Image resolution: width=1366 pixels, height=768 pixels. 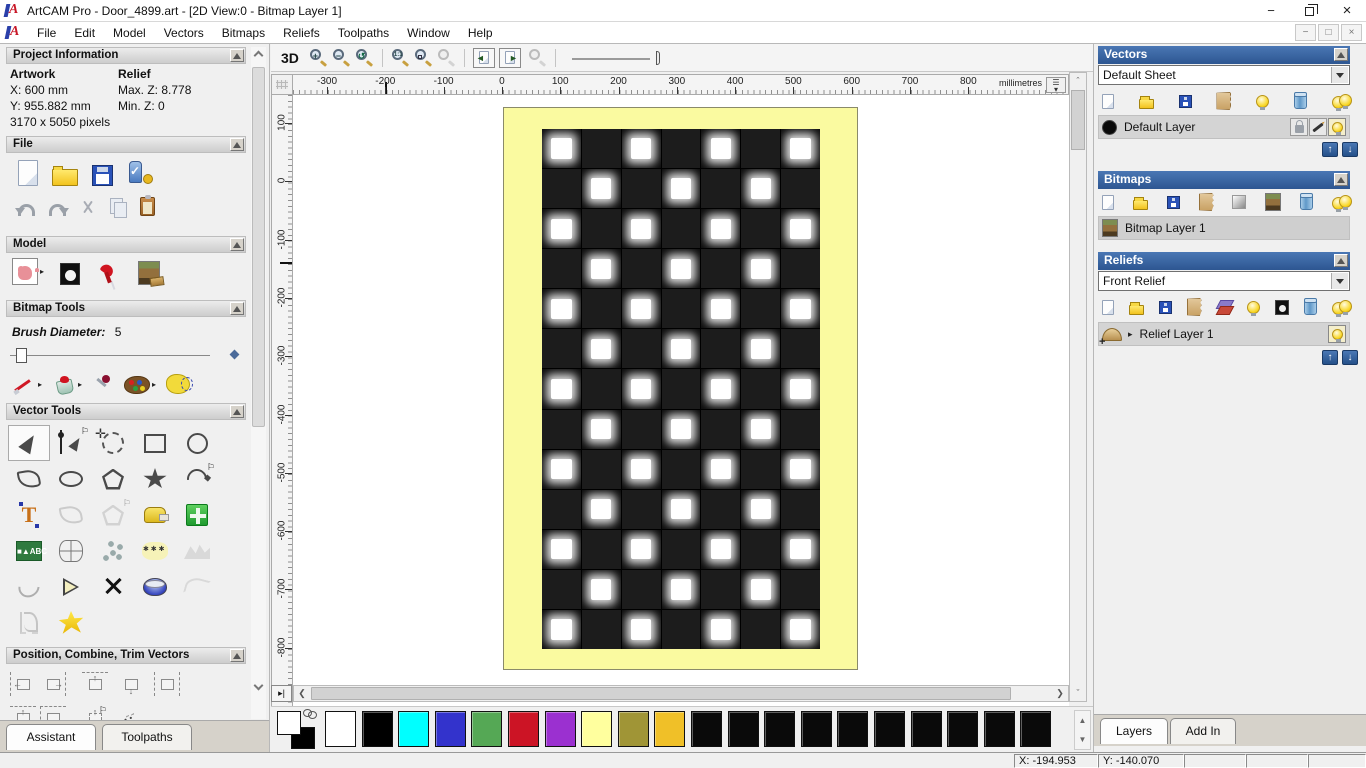 I want to click on align-right-icon: →, so click(x=53, y=684).